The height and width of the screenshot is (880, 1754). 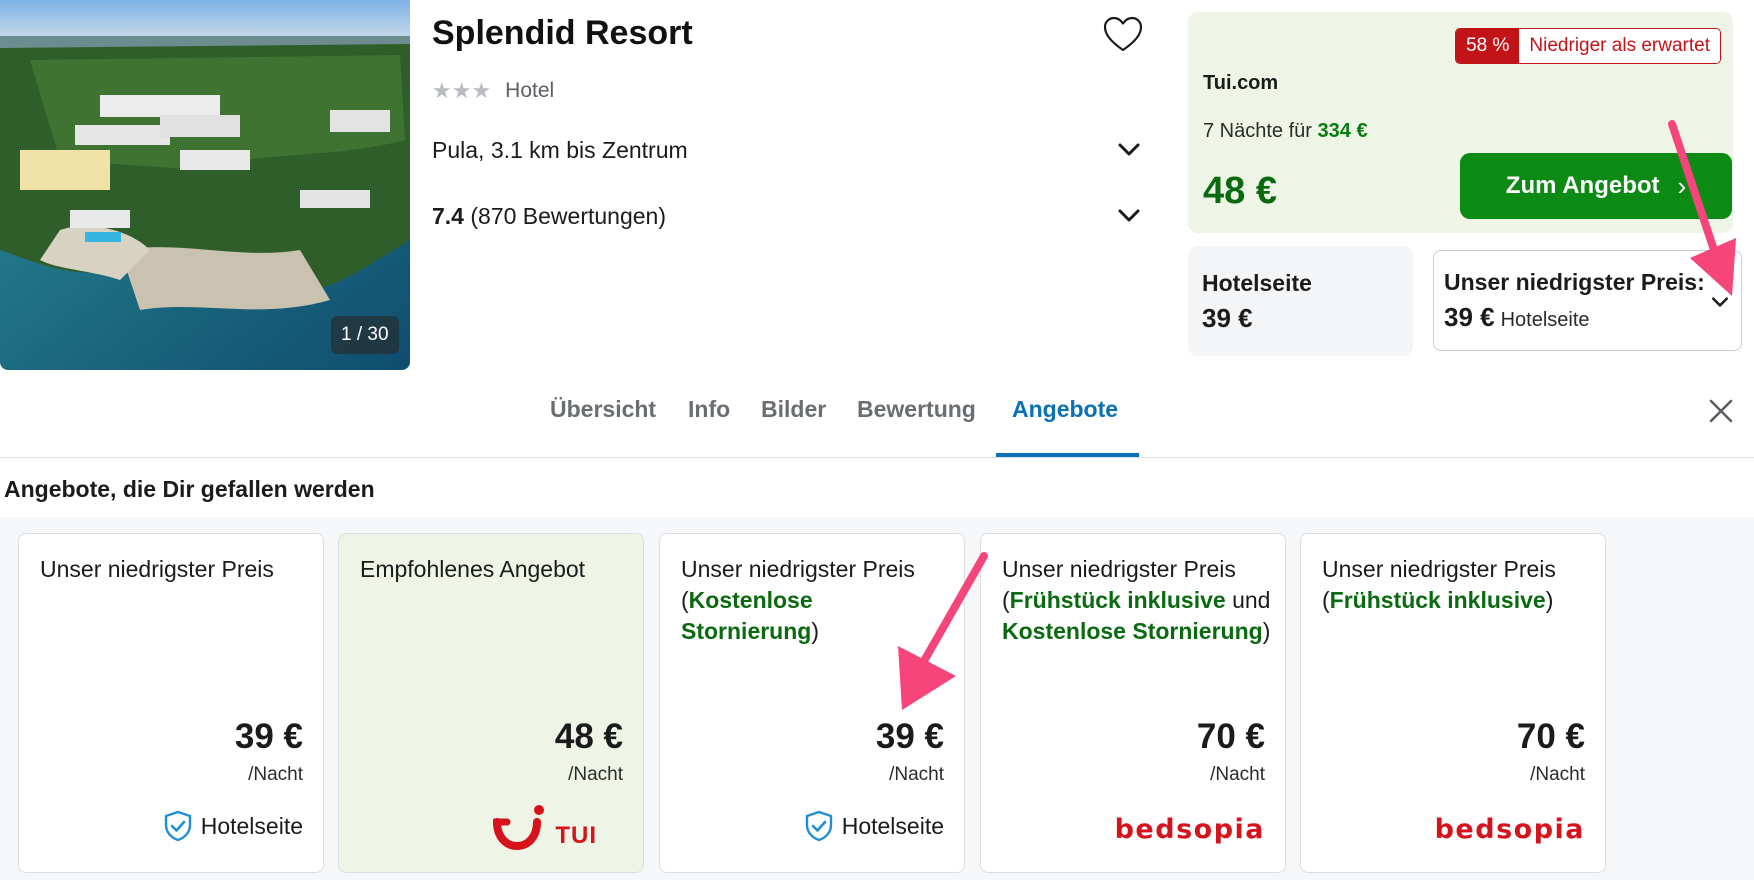 What do you see at coordinates (1469, 317) in the screenshot?
I see `lowest-price-value: 39 €` at bounding box center [1469, 317].